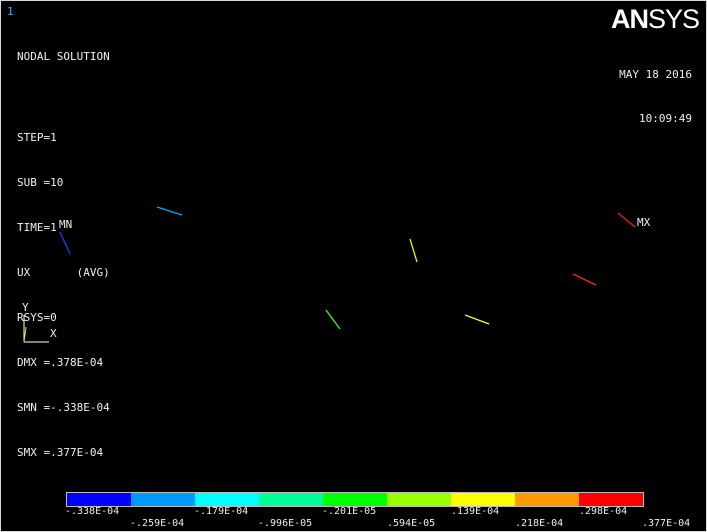 This screenshot has height=532, width=707. I want to click on legend-label: -.996E-05, so click(285, 523).